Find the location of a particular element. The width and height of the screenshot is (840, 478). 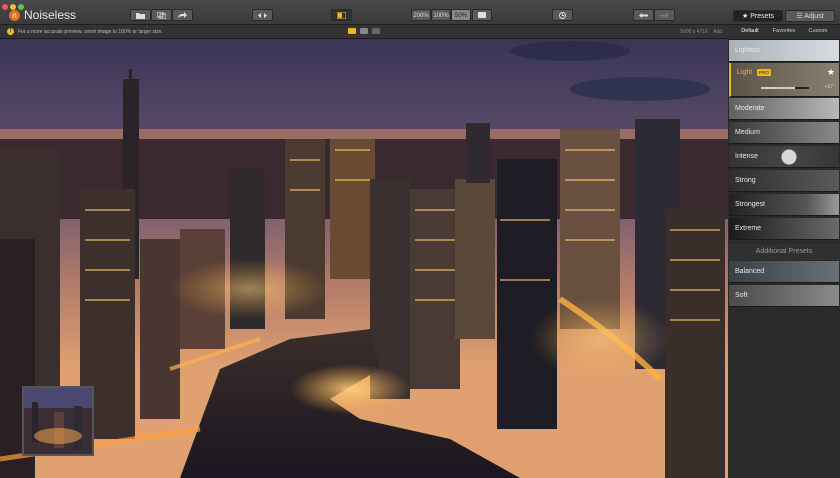

preset-intense: Intense is located at coordinates (784, 157).